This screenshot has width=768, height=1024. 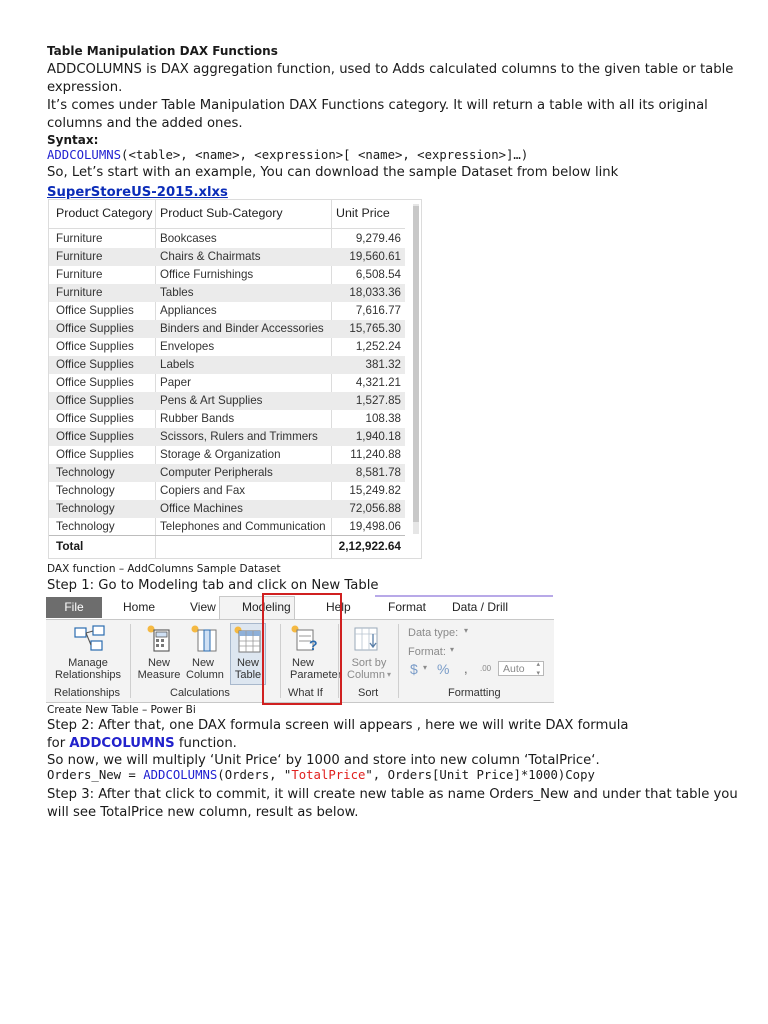 What do you see at coordinates (203, 607) in the screenshot?
I see `tab-view: View` at bounding box center [203, 607].